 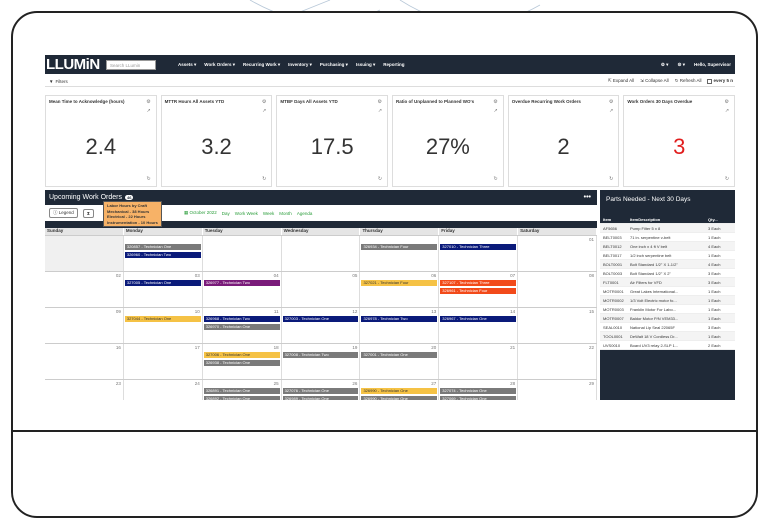 I want to click on table-row: MOTR0003 Franklin Motor For Labo... 1 Each, so click(x=667, y=309).